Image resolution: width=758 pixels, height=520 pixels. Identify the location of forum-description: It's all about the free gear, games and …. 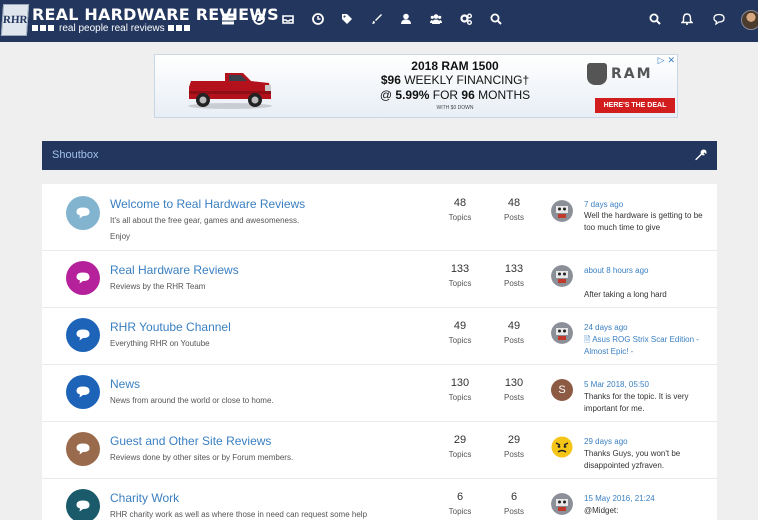
(205, 220).